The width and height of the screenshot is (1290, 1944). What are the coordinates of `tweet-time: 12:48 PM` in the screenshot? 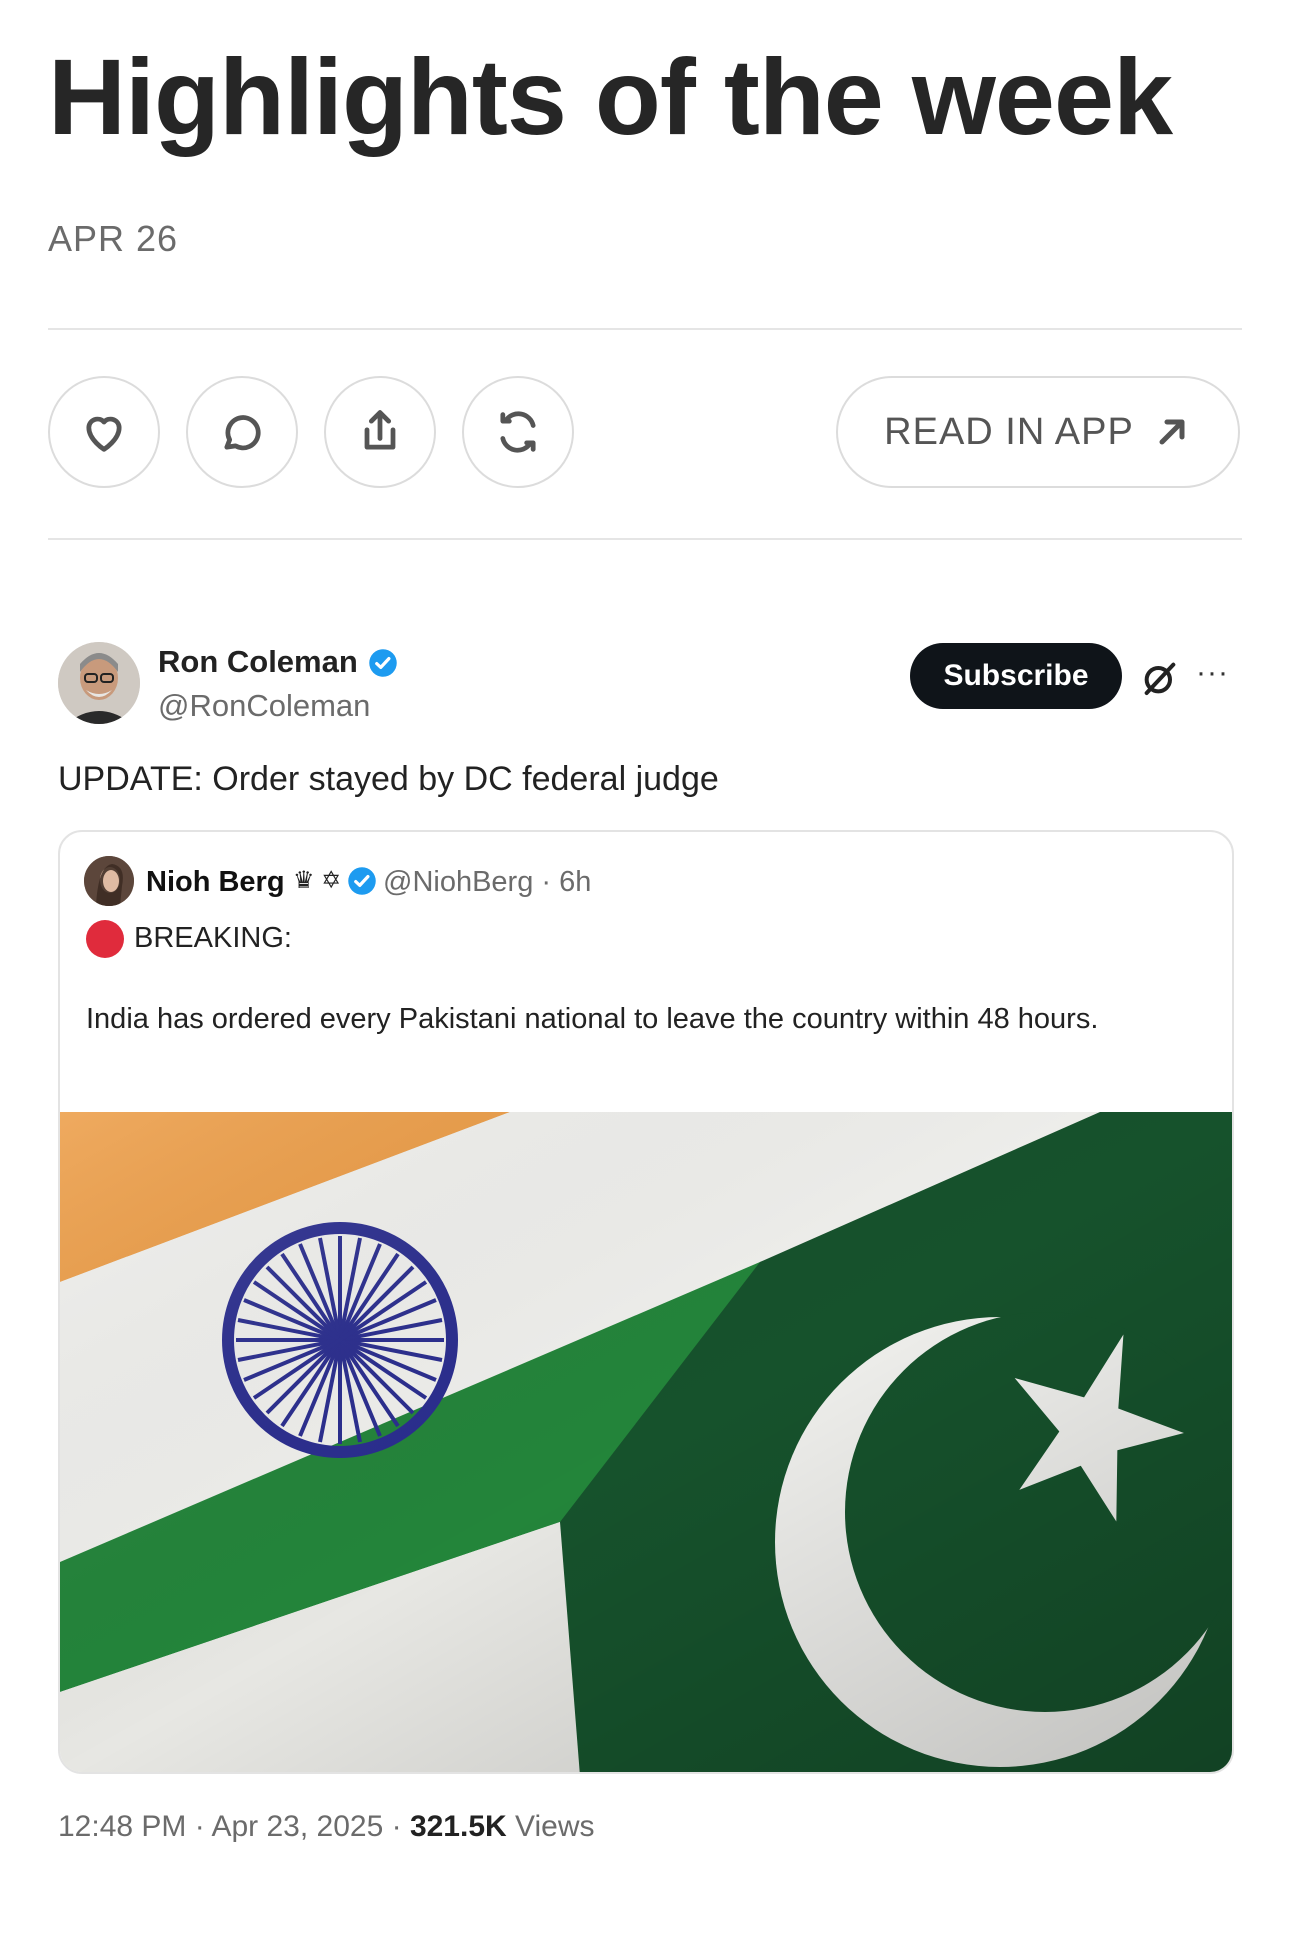 It's located at (122, 1826).